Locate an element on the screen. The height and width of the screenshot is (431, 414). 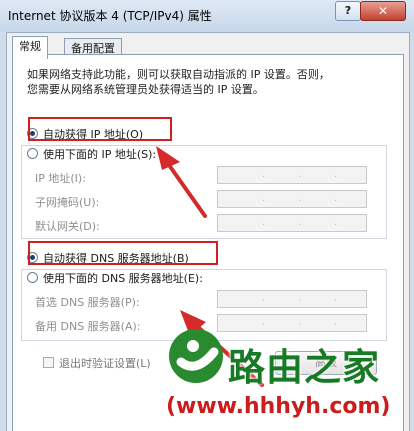
validate-settings-checkbox is located at coordinates (48, 362).